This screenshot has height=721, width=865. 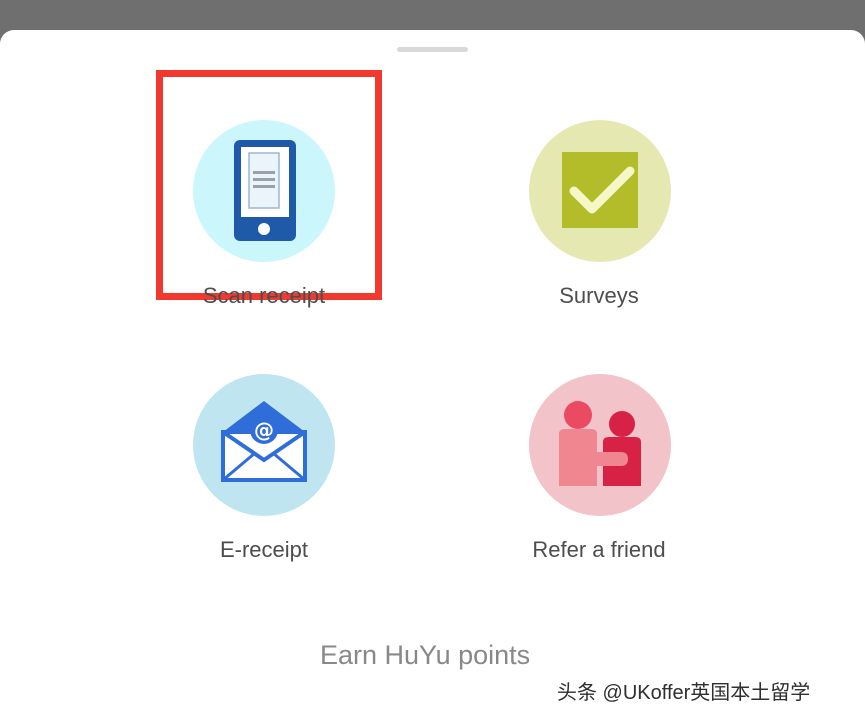 I want to click on phone-receipt-icon, so click(x=265, y=190).